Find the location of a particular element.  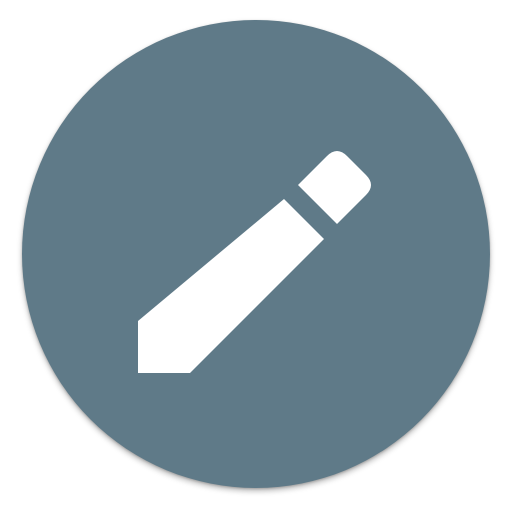

pencil-eraser-cap is located at coordinates (334, 187).